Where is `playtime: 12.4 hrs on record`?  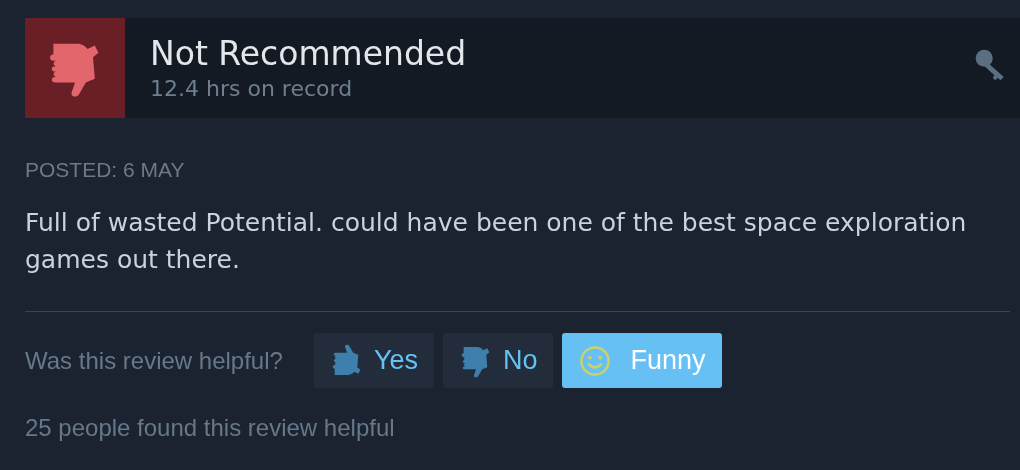 playtime: 12.4 hrs on record is located at coordinates (252, 89).